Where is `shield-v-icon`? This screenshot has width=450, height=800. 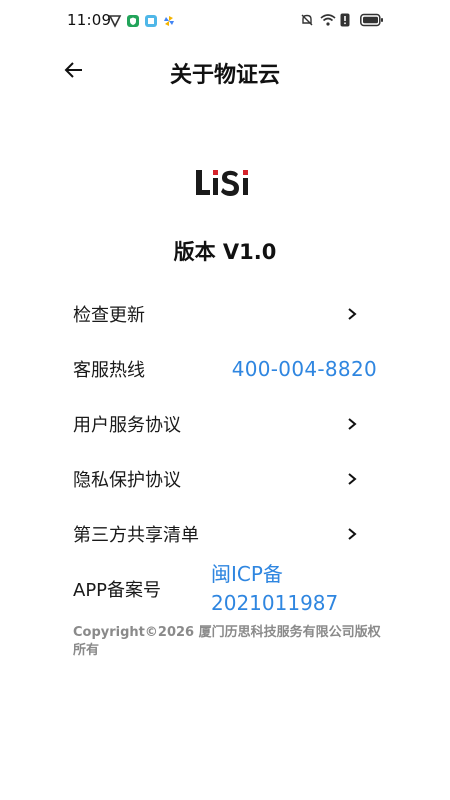 shield-v-icon is located at coordinates (115, 20).